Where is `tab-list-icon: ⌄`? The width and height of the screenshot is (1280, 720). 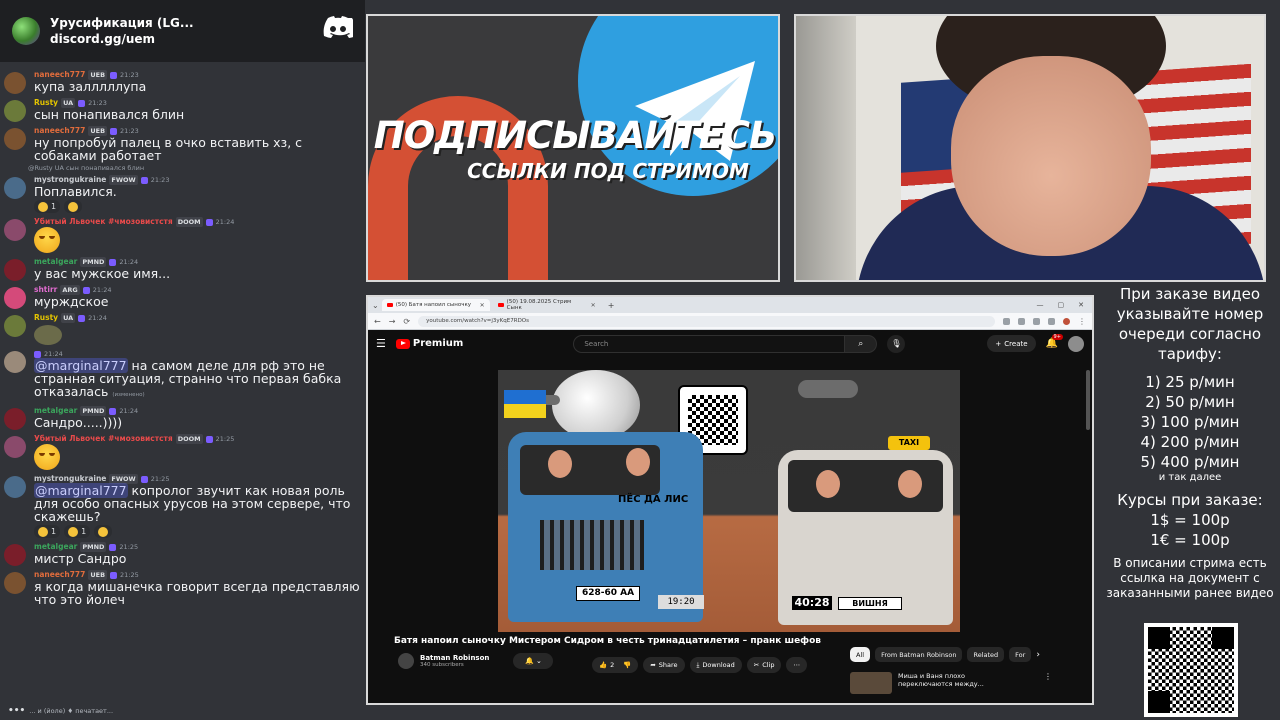
tab-list-icon: ⌄ is located at coordinates (375, 305).